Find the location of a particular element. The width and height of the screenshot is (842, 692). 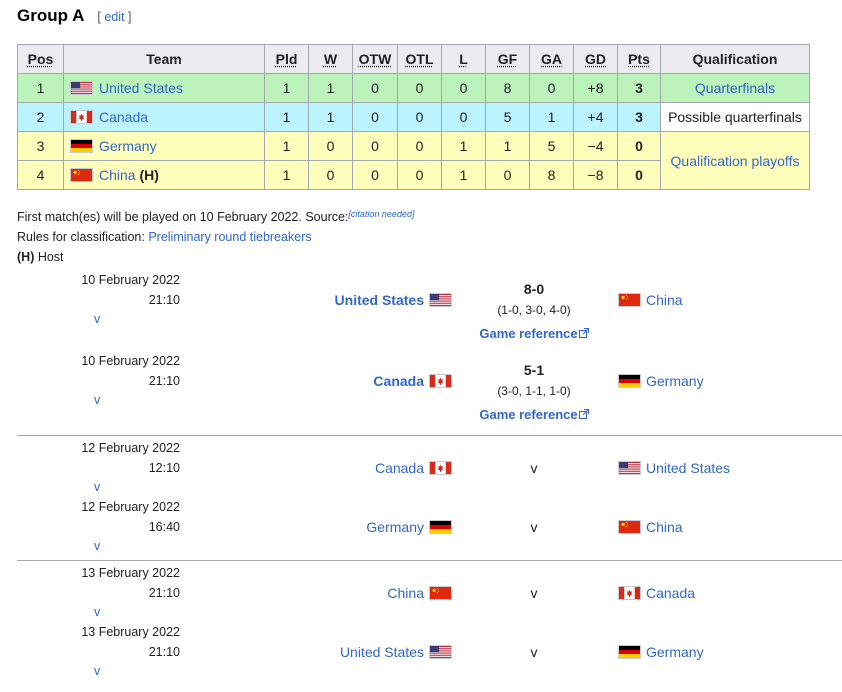

team-link-canada: Canada is located at coordinates (123, 117).